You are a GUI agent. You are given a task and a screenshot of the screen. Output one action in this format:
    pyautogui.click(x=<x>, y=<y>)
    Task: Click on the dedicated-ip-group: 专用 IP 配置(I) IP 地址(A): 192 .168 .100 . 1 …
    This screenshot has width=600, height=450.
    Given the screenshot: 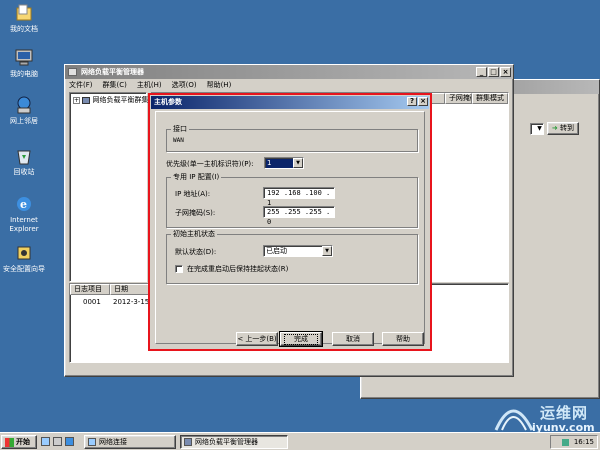 What is the action you would take?
    pyautogui.click(x=292, y=200)
    